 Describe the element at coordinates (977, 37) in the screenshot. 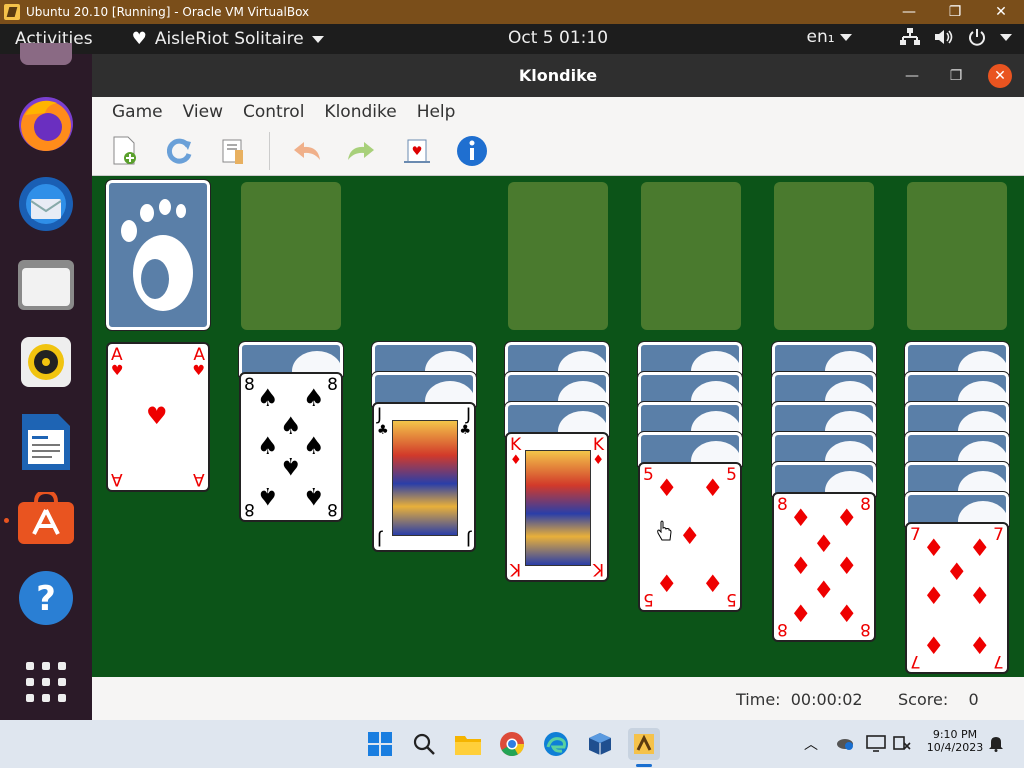

I see `power-icon` at that location.